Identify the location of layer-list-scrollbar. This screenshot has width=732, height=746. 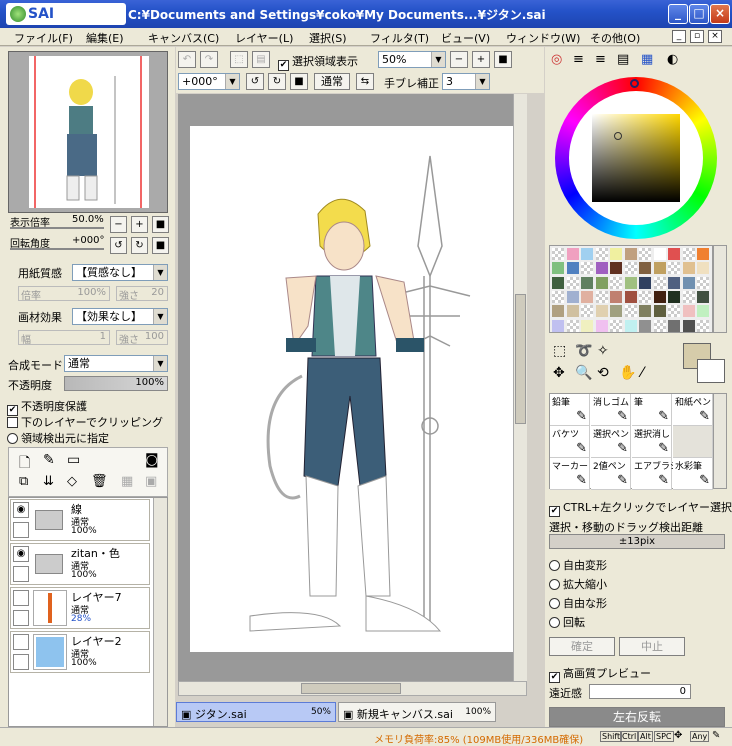
(160, 612).